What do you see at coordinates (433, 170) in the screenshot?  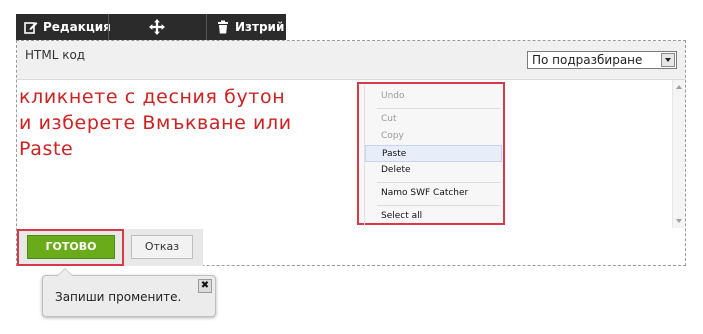 I see `context-menu-item-delete: Delete` at bounding box center [433, 170].